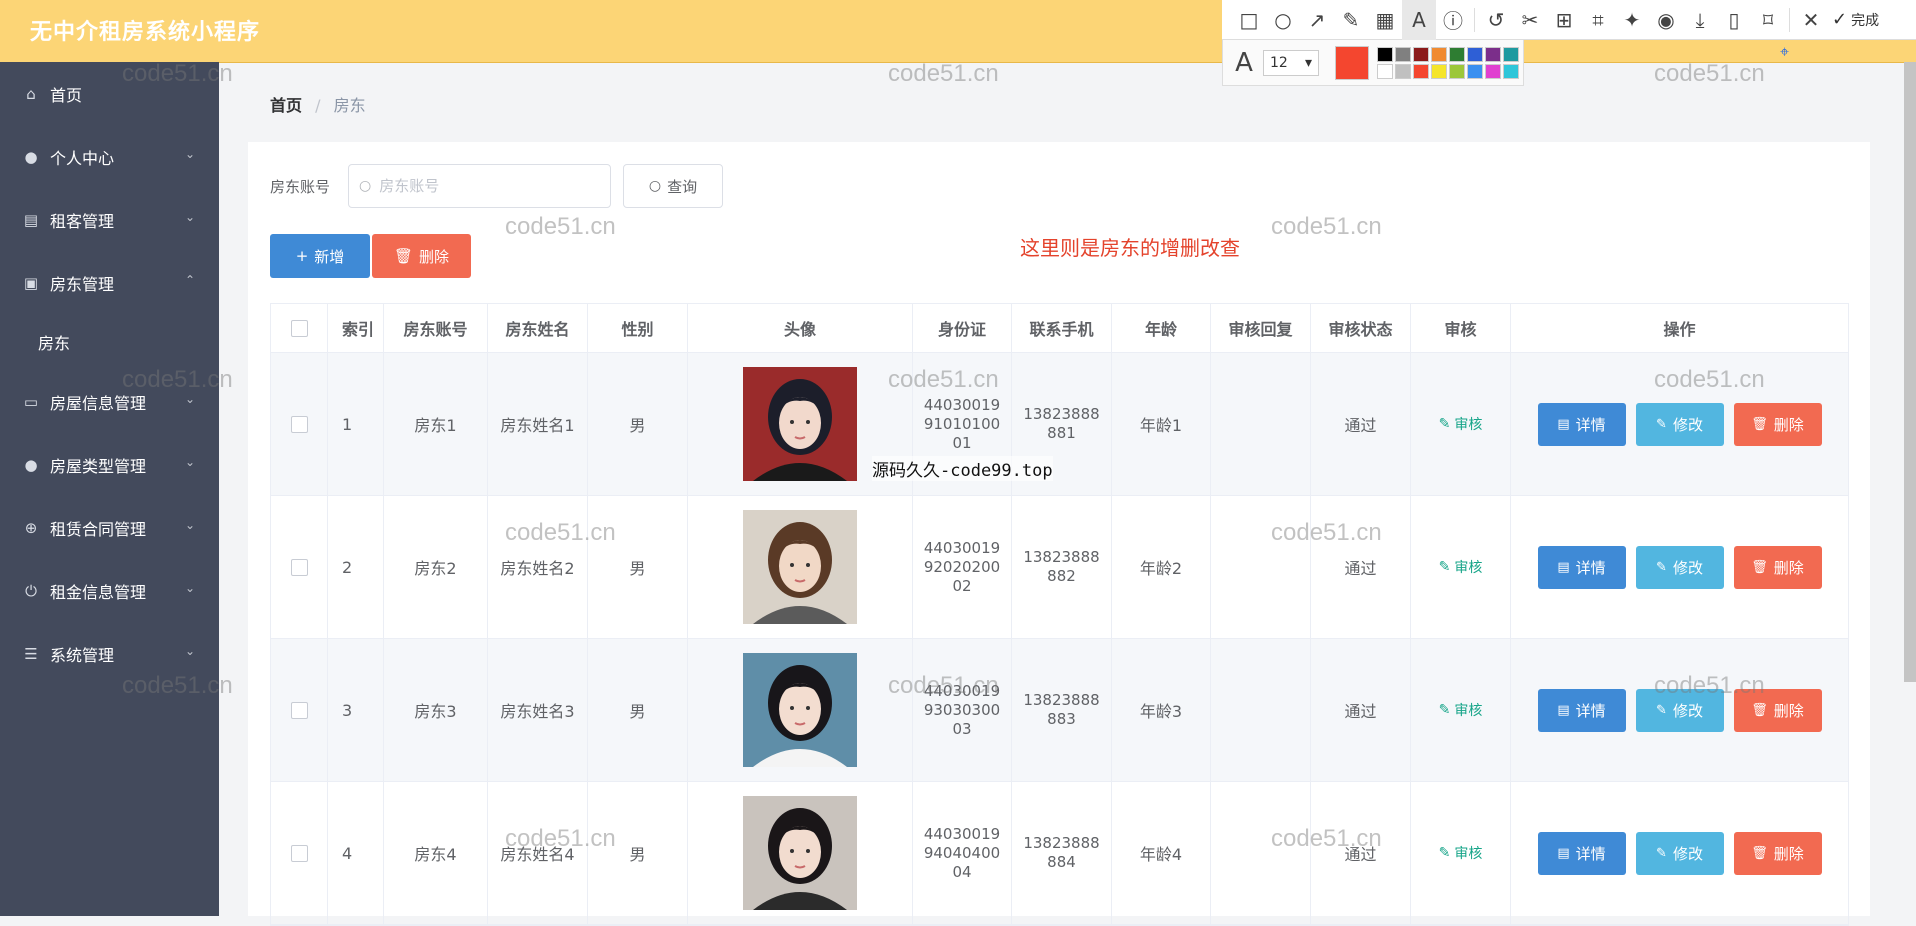  Describe the element at coordinates (1361, 328) in the screenshot. I see `header-cell: 审核状态` at that location.